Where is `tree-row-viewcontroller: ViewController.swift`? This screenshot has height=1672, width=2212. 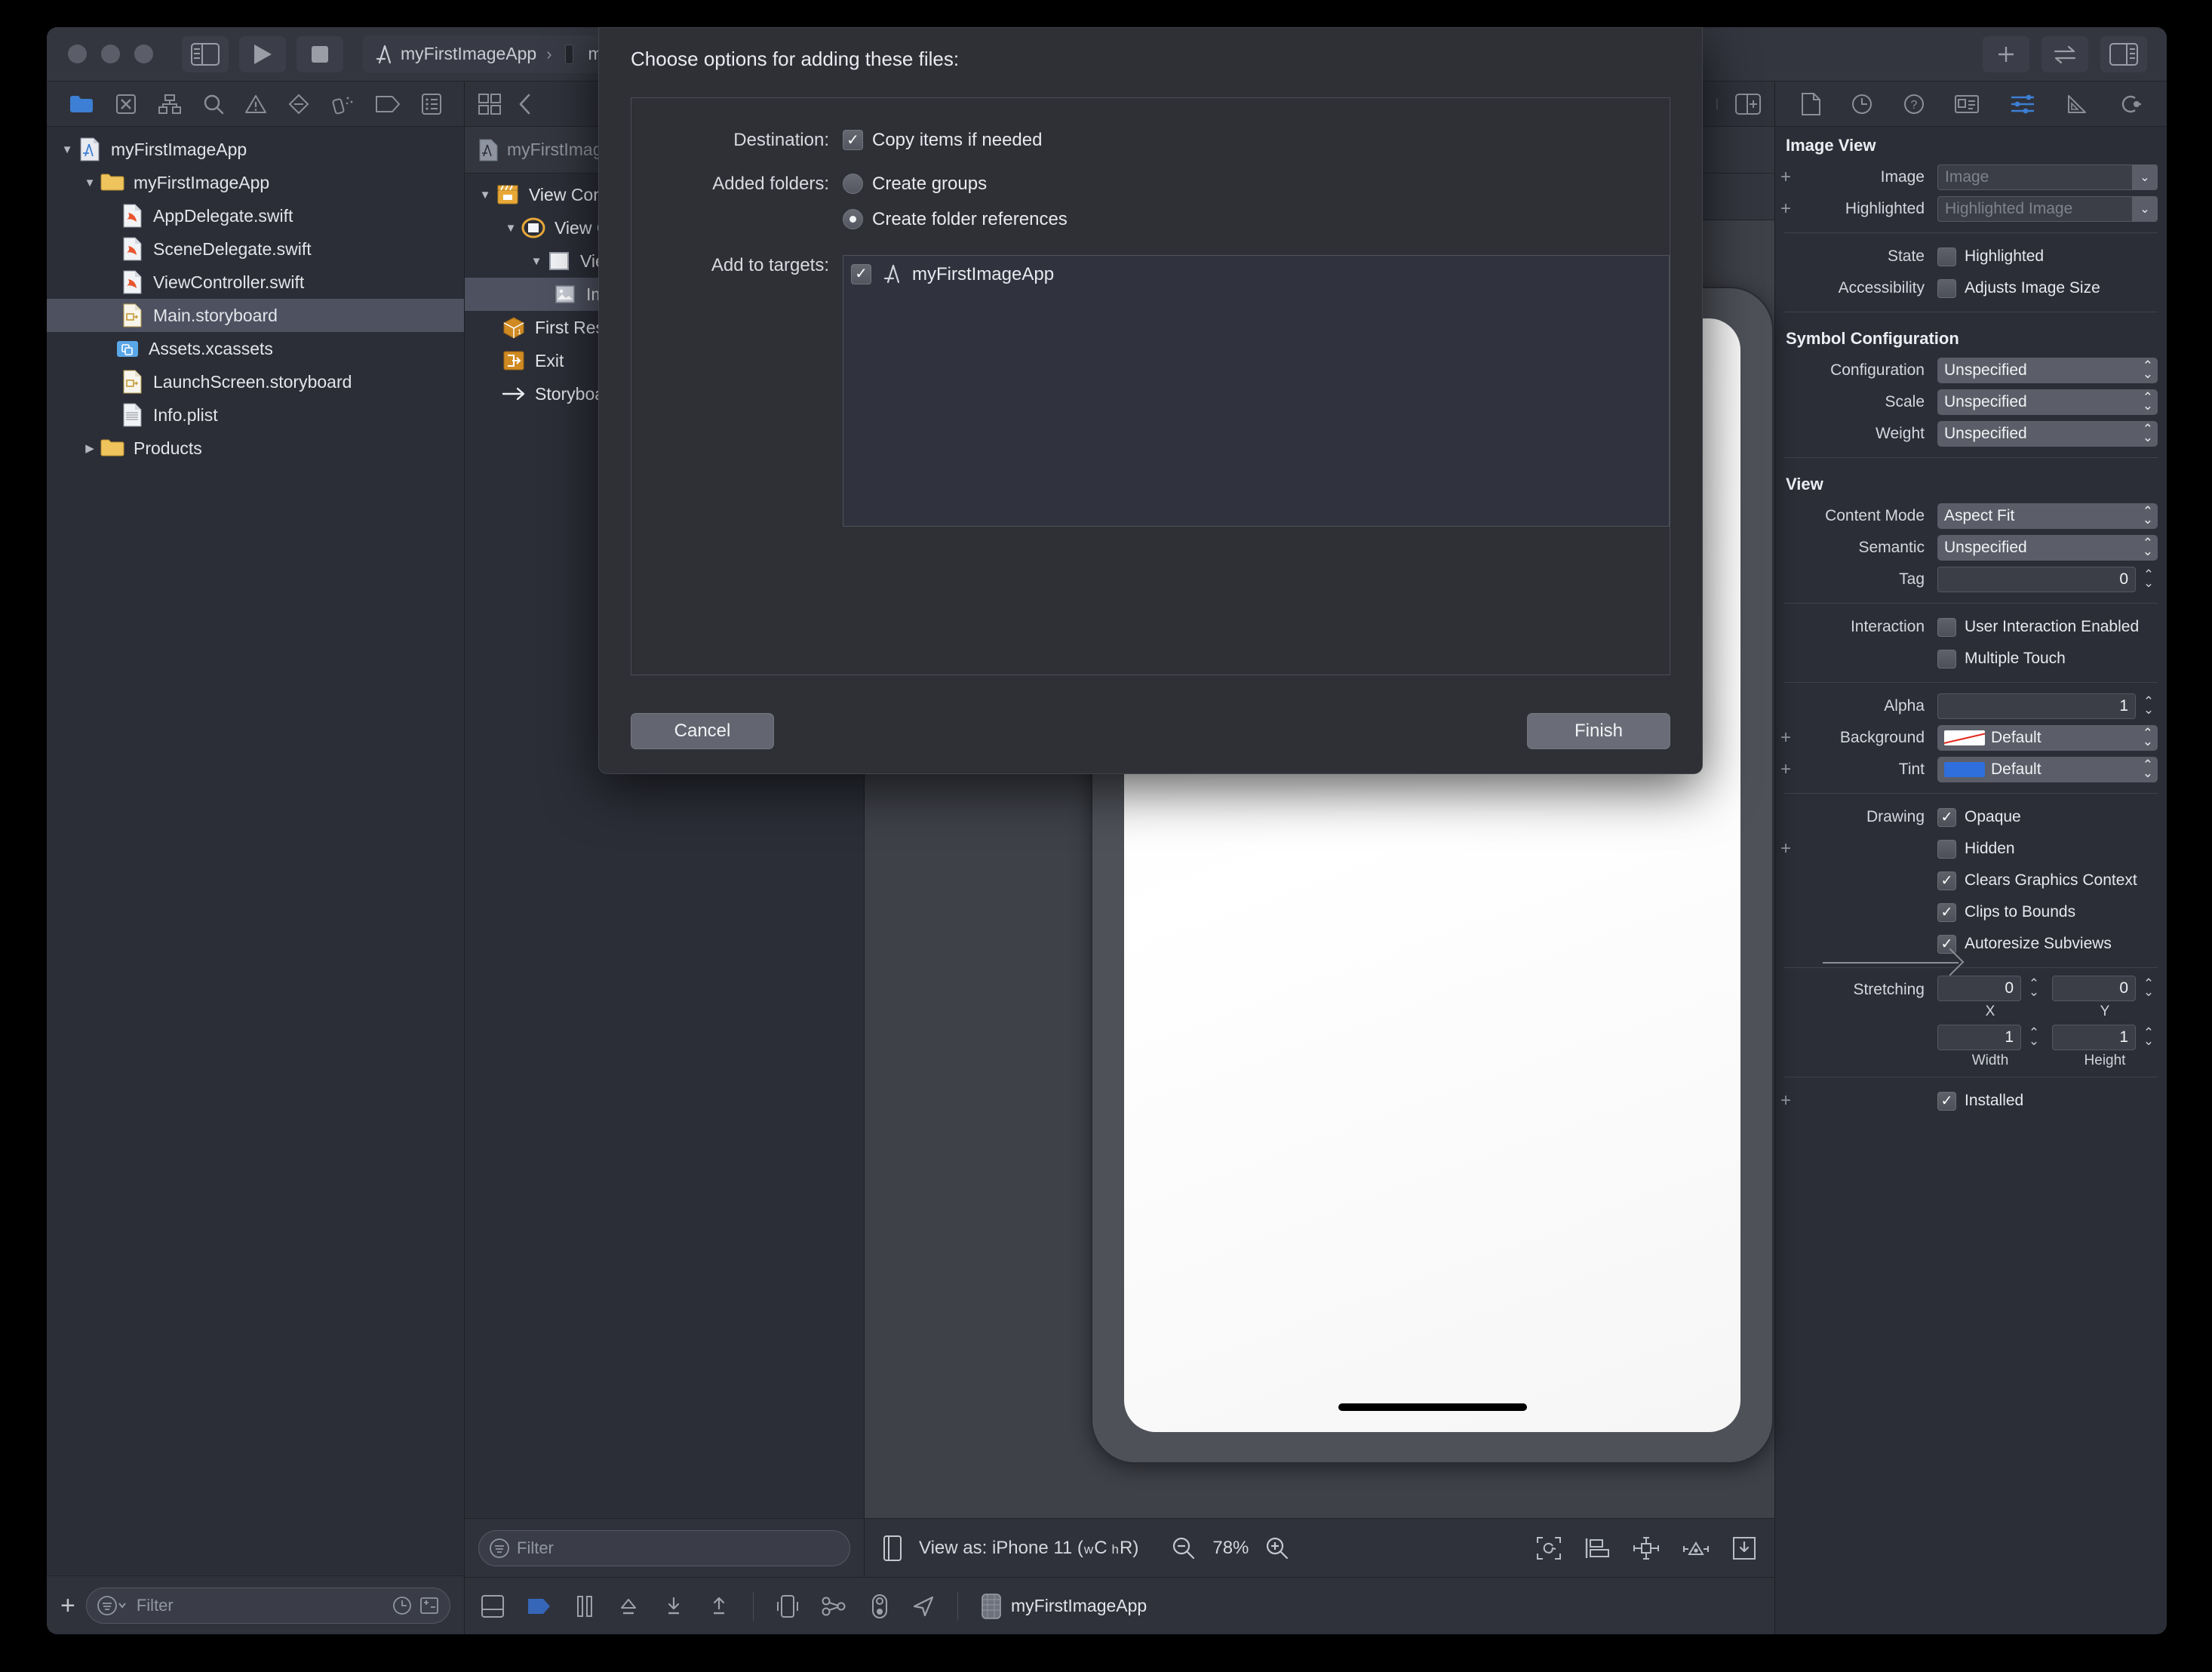
tree-row-viewcontroller: ViewController.swift is located at coordinates (255, 282).